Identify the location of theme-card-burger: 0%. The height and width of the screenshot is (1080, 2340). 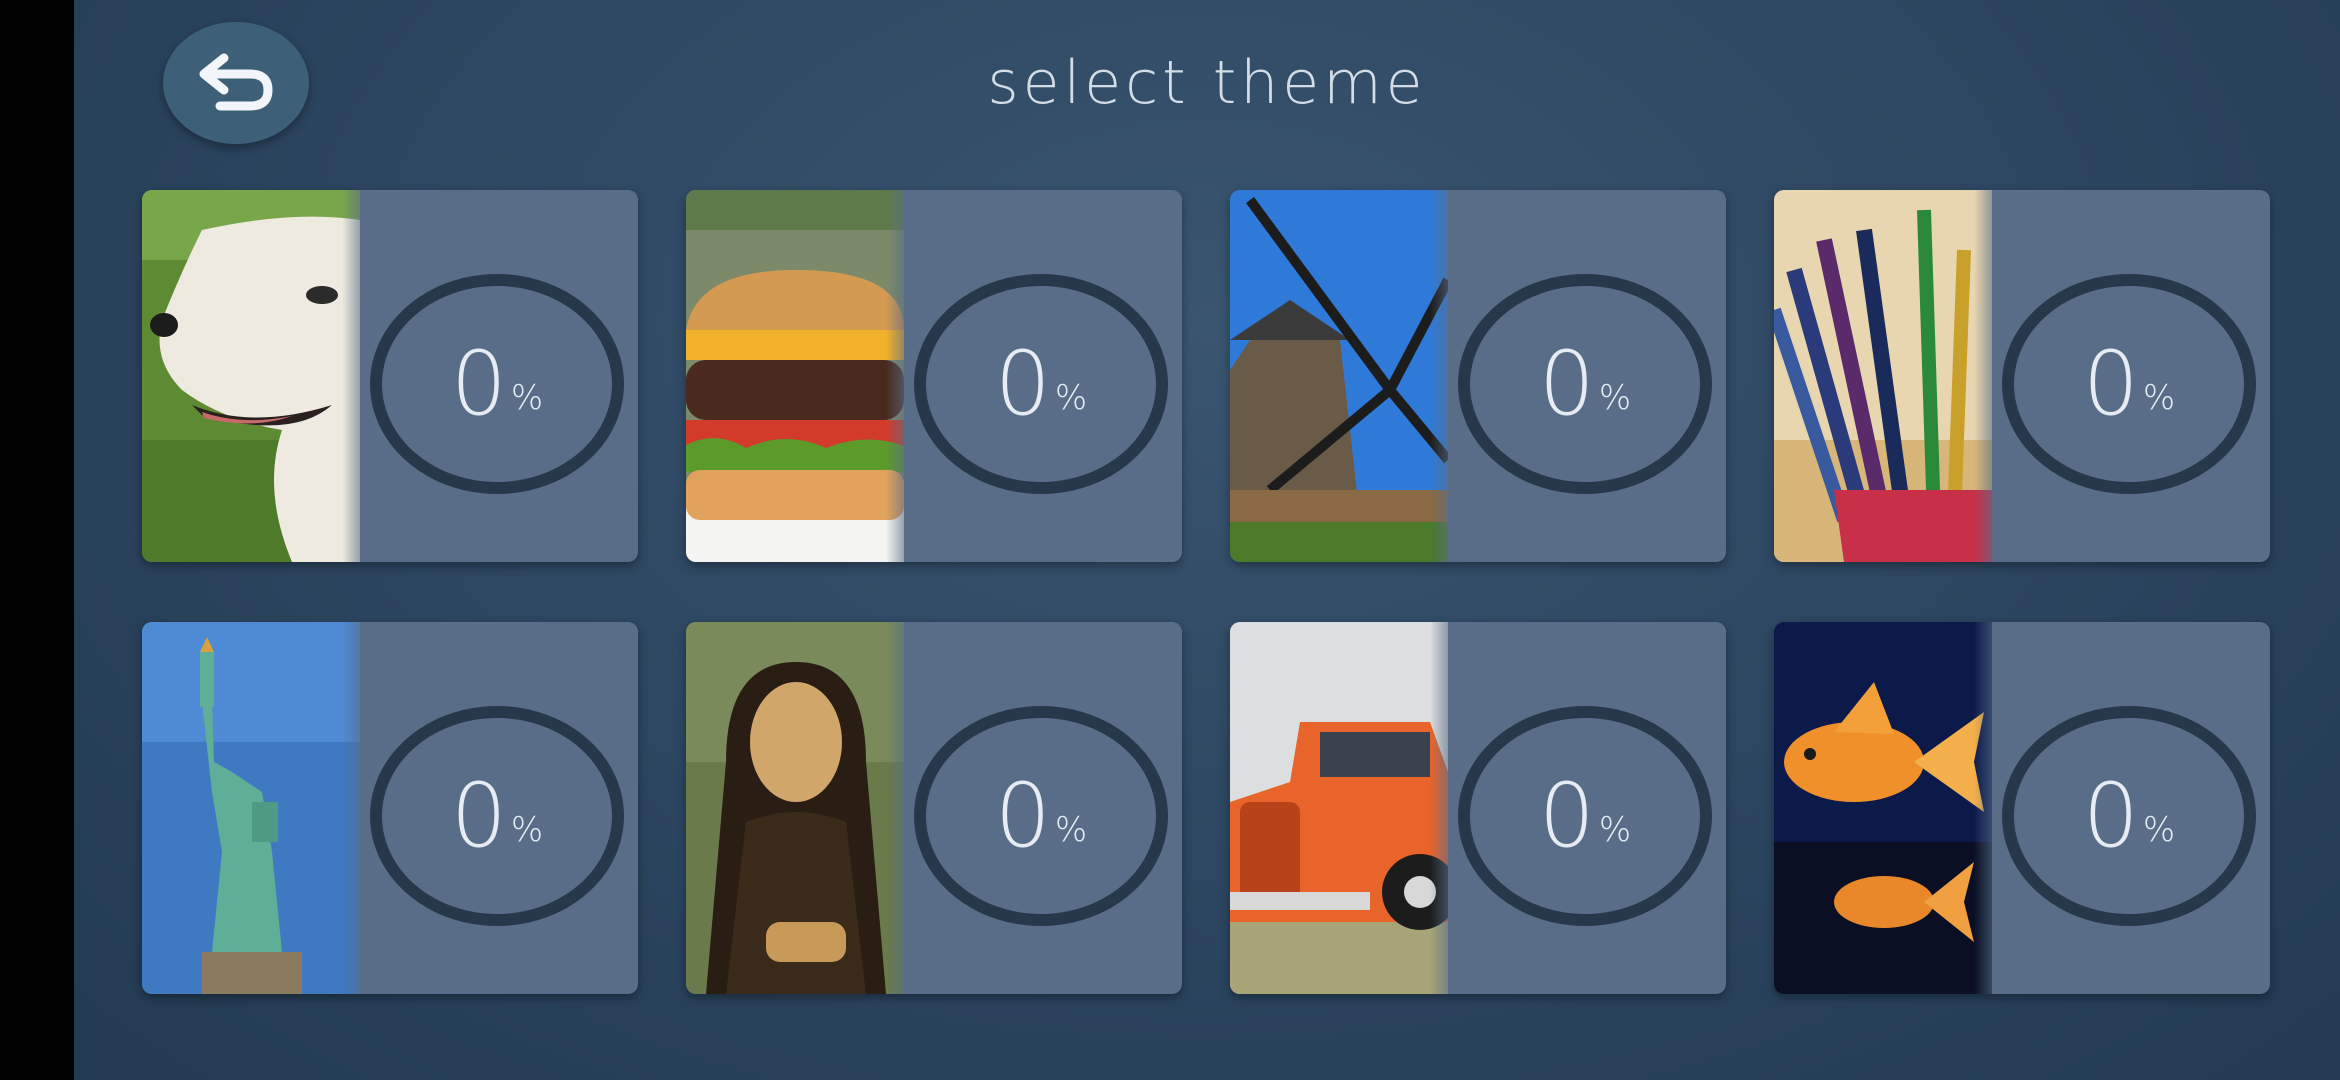
(934, 376).